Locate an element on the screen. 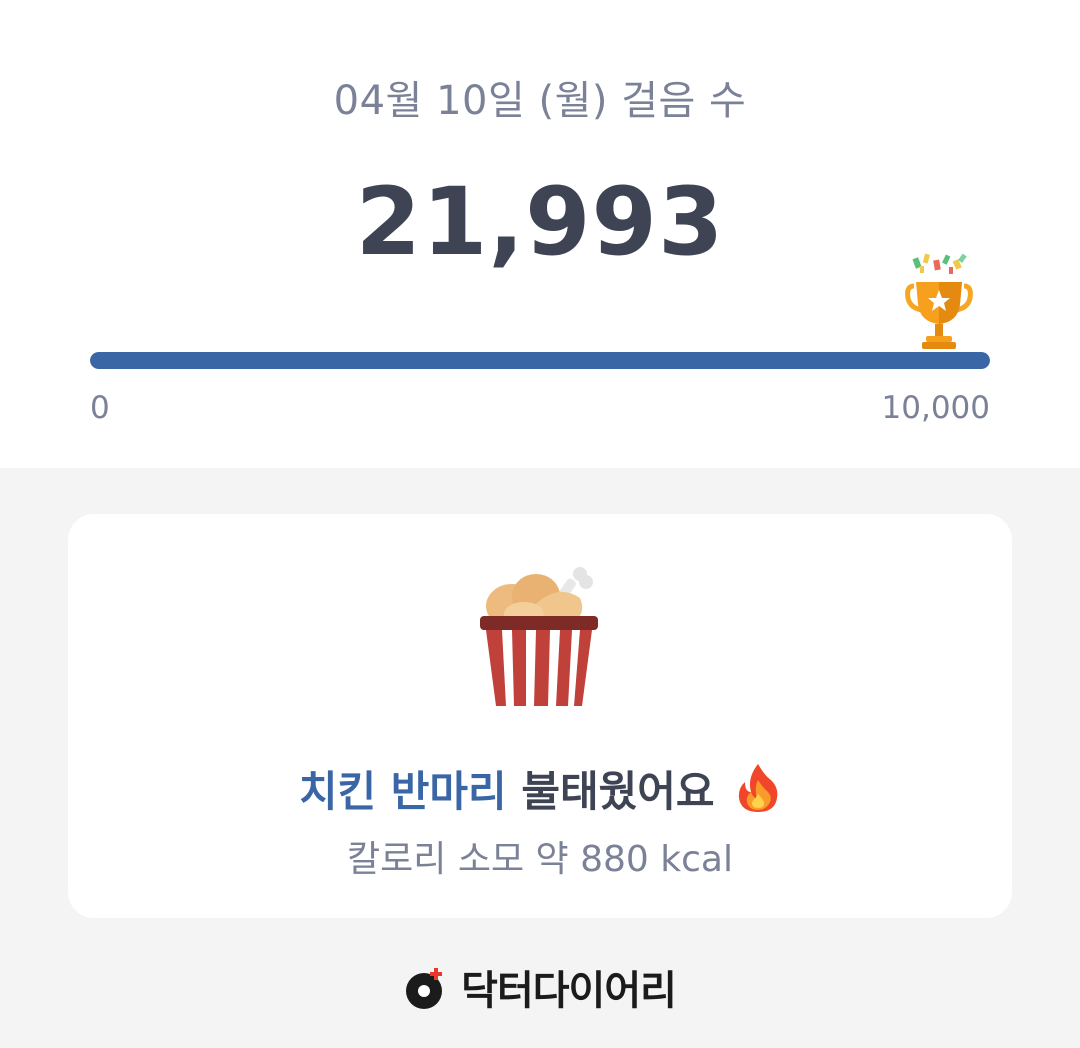 The width and height of the screenshot is (1080, 1048). doctor-diary-logo-icon is located at coordinates (424, 988).